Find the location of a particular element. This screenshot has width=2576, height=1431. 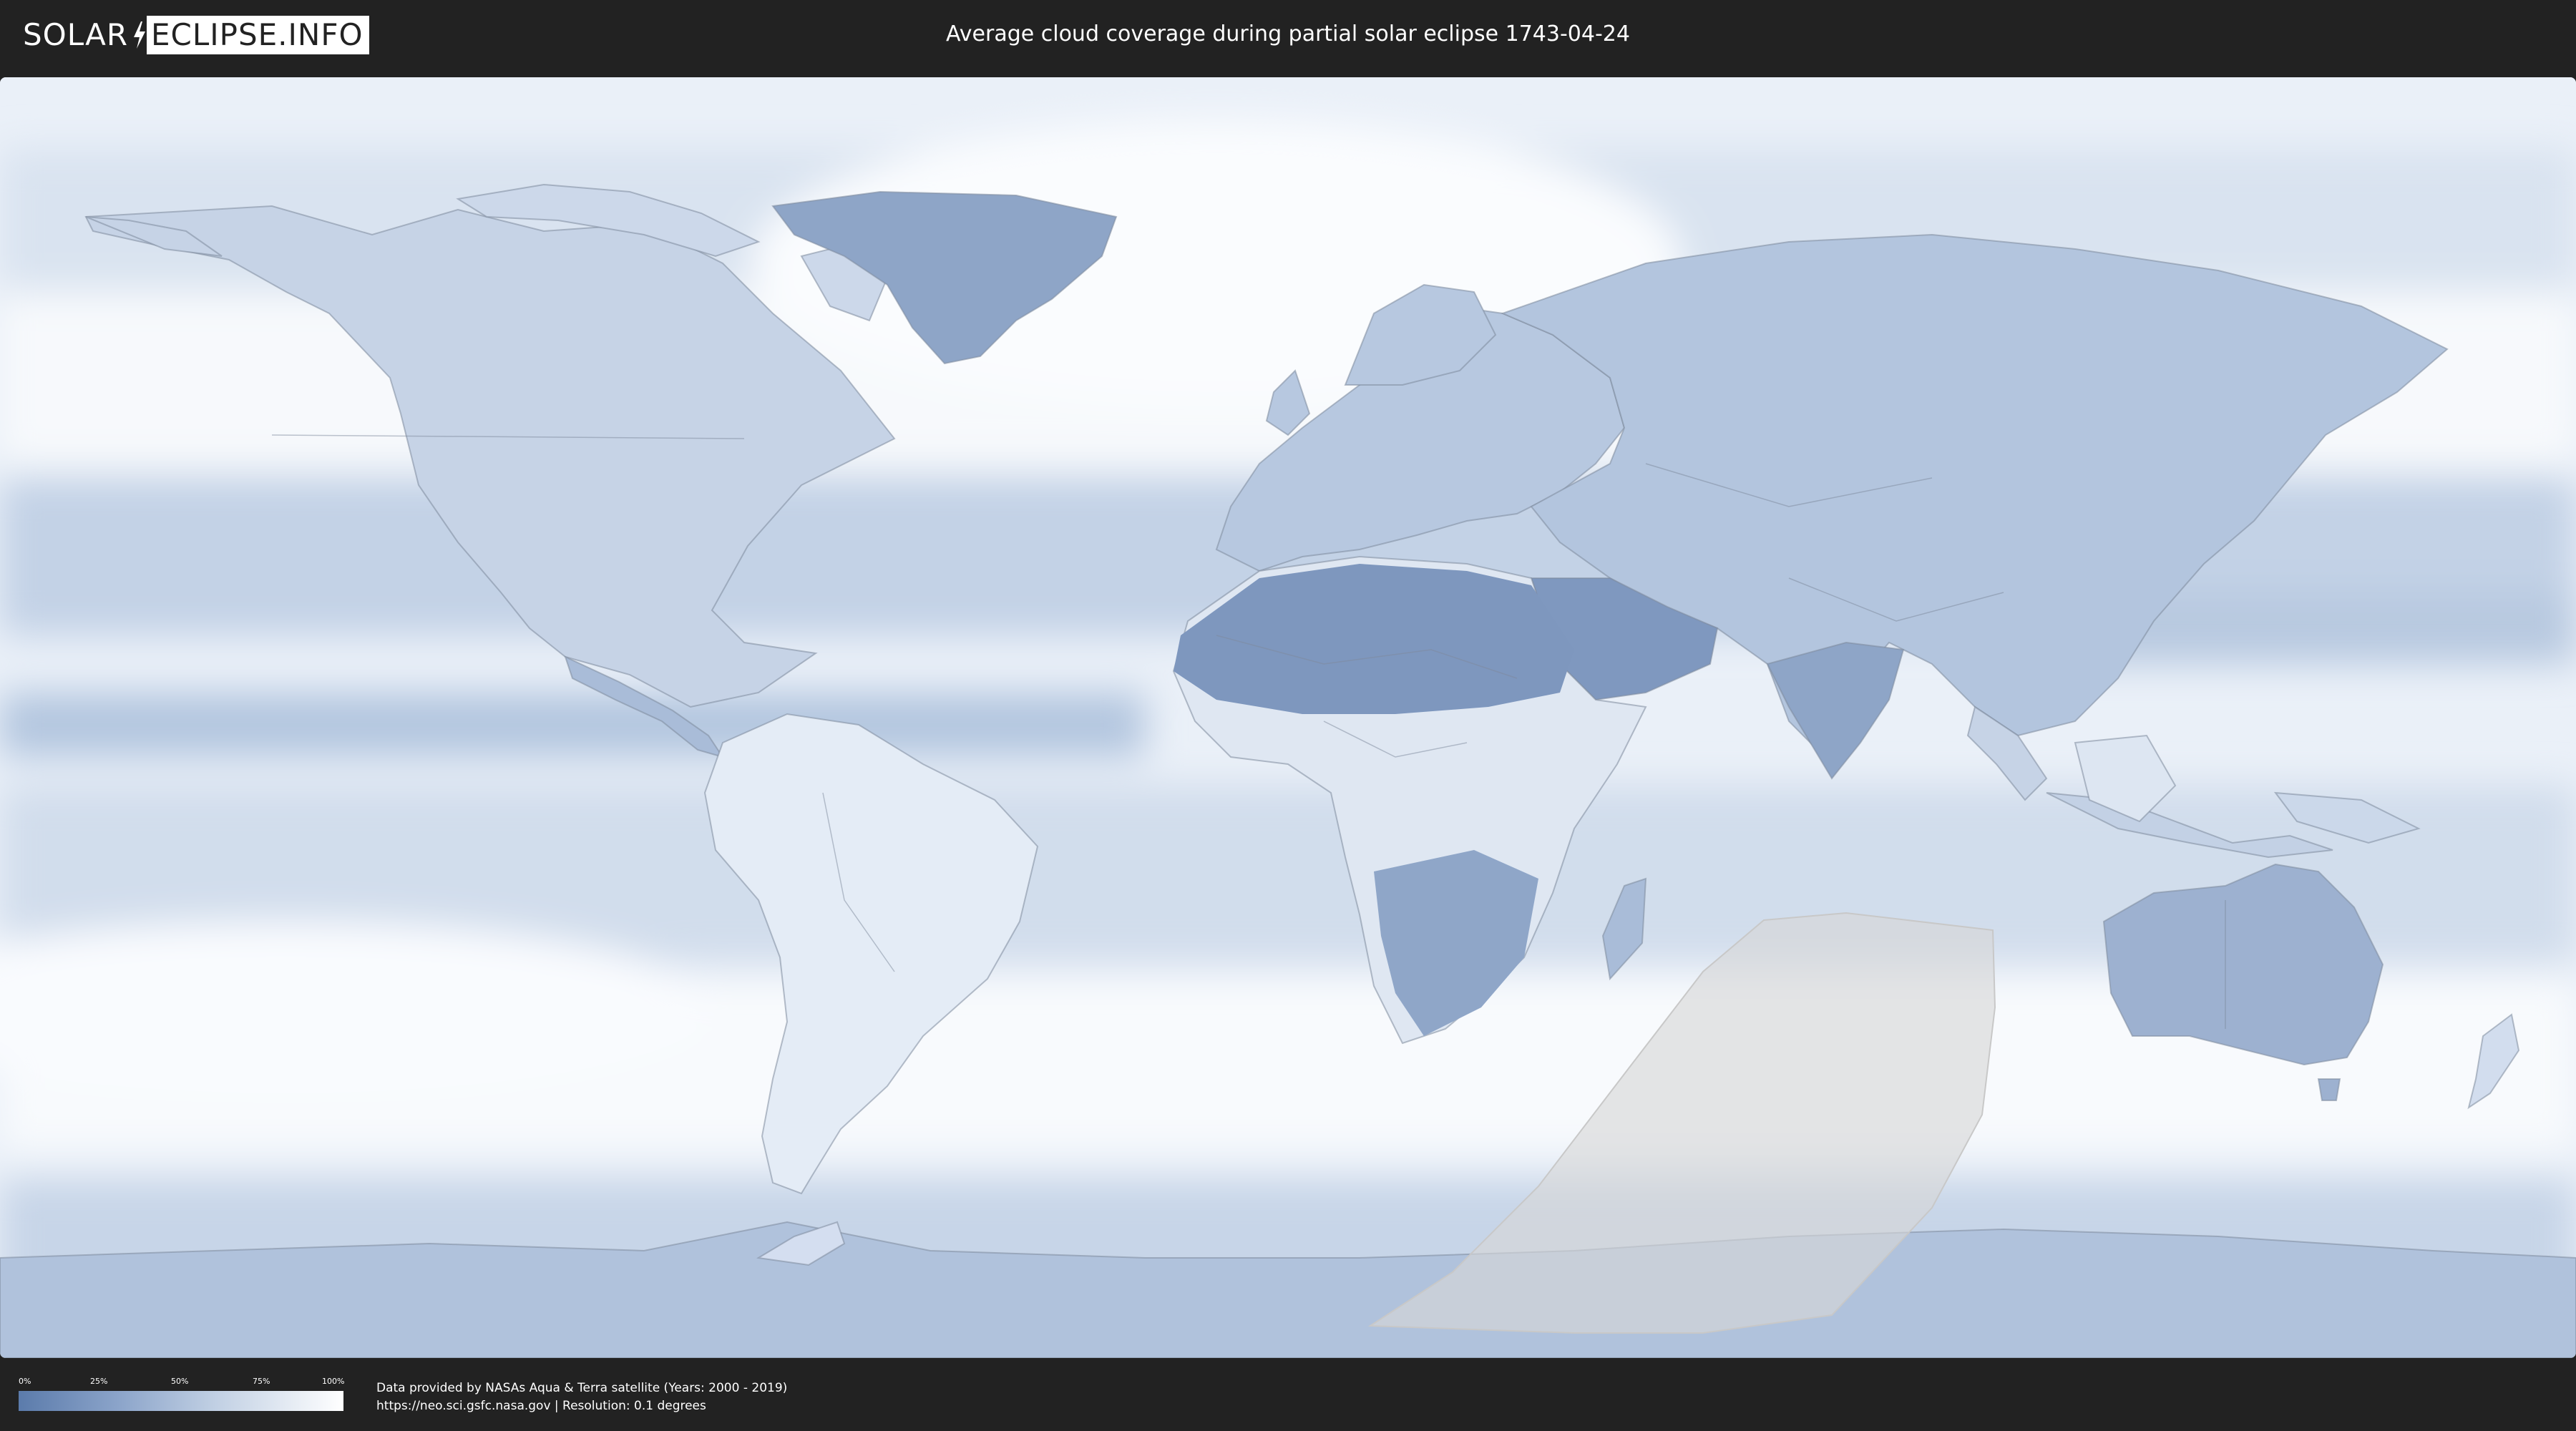

cloud-coverage-legend: 0% 25% 50% 75% 100% is located at coordinates (182, 1398).